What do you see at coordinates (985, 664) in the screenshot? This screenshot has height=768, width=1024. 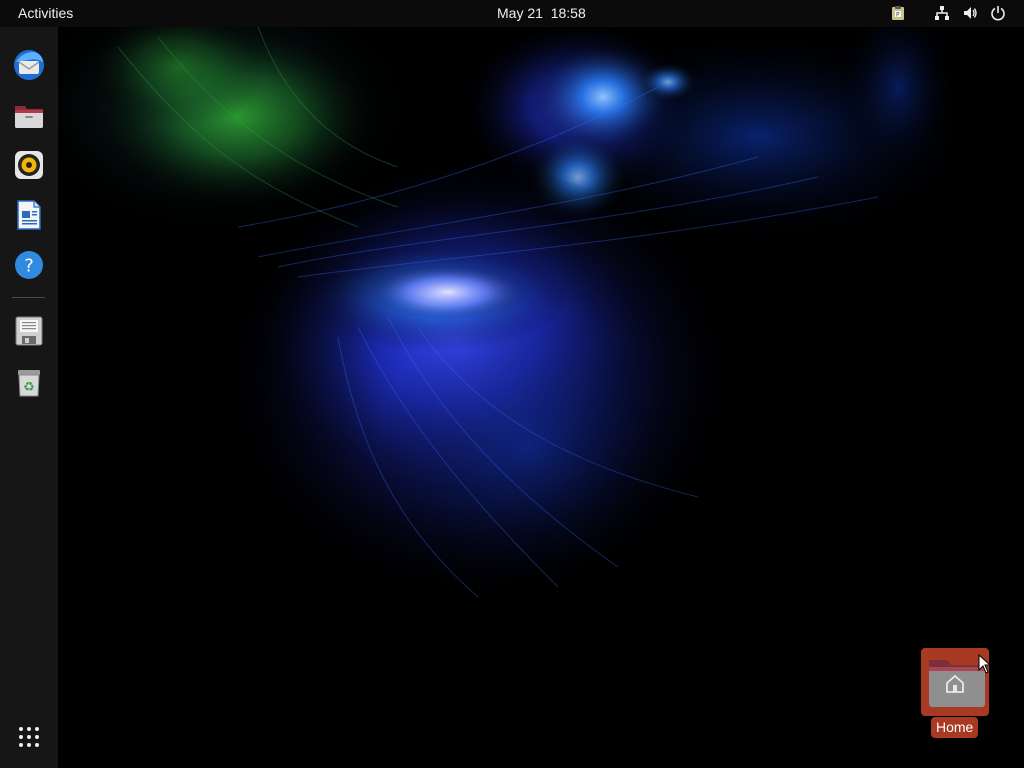 I see `mouse-pointer-icon` at bounding box center [985, 664].